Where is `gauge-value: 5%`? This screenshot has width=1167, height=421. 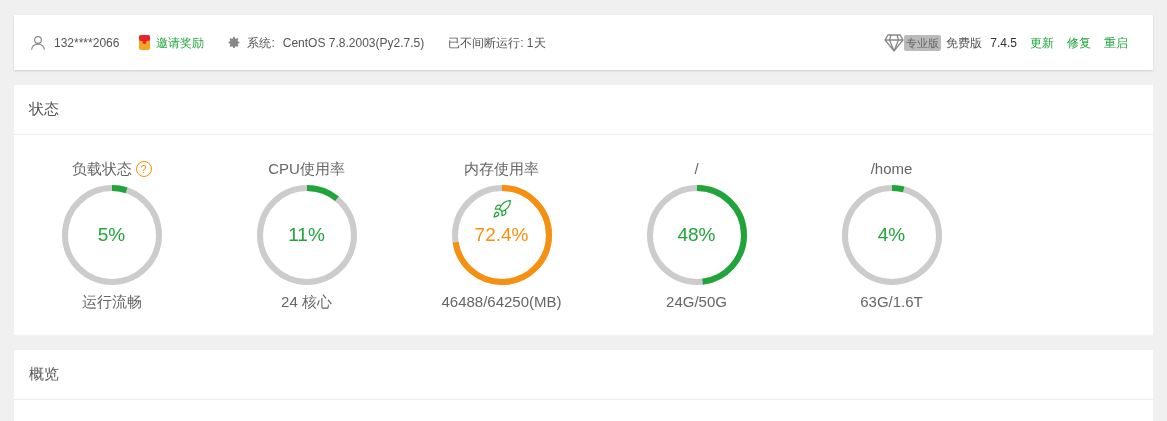
gauge-value: 5% is located at coordinates (111, 234).